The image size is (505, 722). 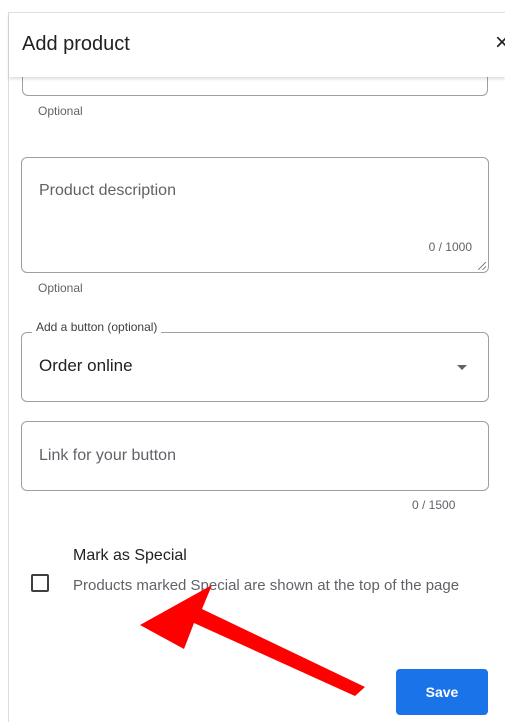 What do you see at coordinates (257, 44) in the screenshot?
I see `dialog-header: Add product ×` at bounding box center [257, 44].